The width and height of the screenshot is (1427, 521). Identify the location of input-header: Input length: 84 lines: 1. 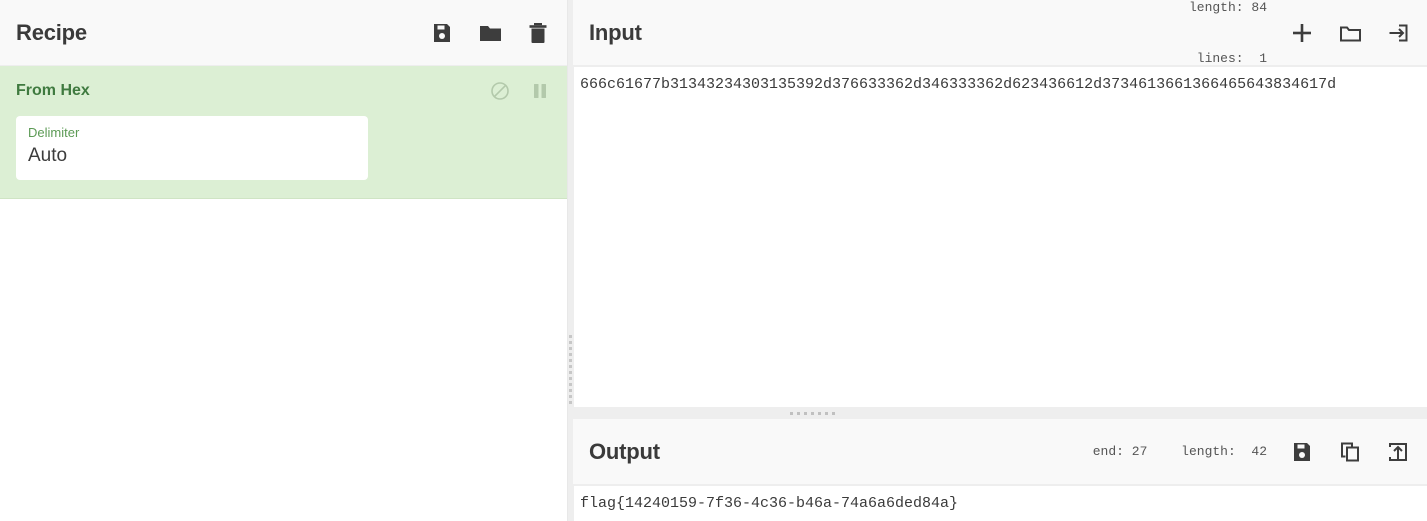
(1000, 33).